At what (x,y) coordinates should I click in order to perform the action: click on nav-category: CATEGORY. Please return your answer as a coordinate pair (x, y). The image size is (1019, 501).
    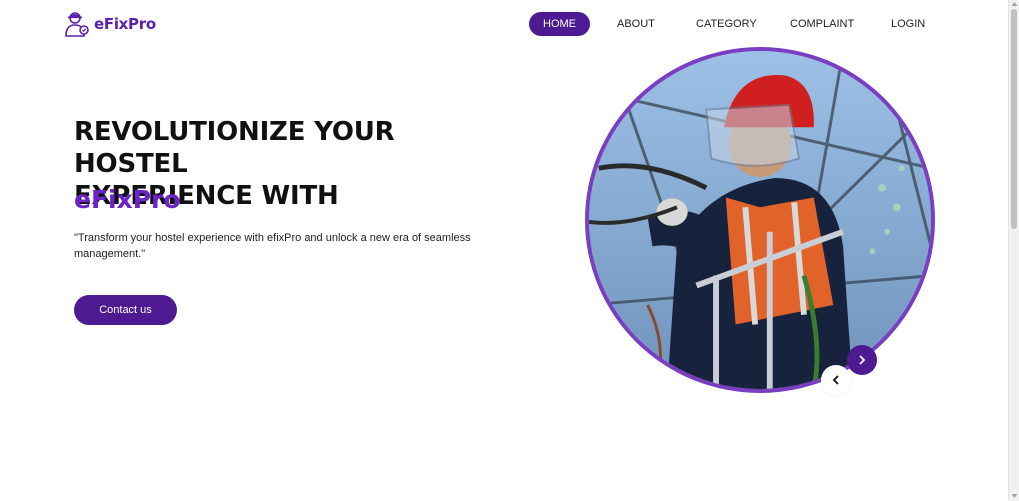
    Looking at the image, I should click on (726, 24).